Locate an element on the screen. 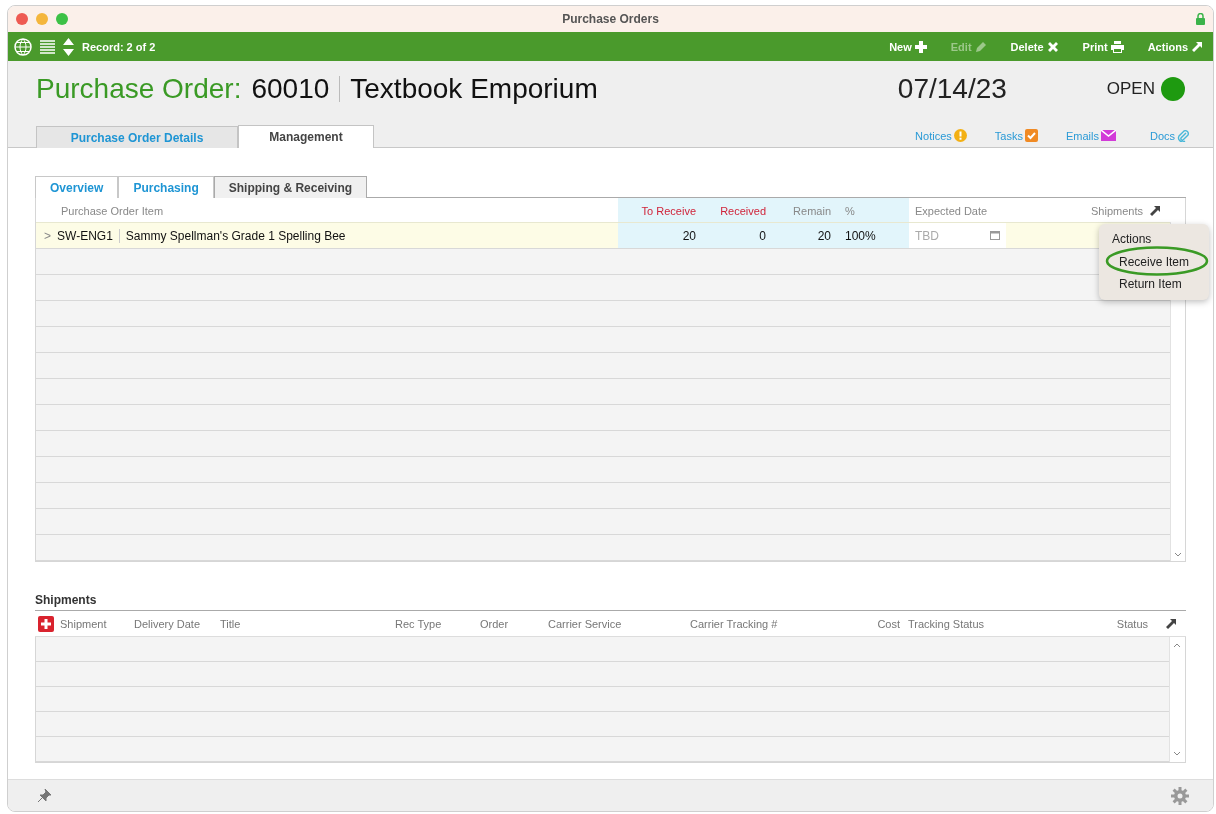 This screenshot has height=814, width=1216. column-header: Remain is located at coordinates (812, 211).